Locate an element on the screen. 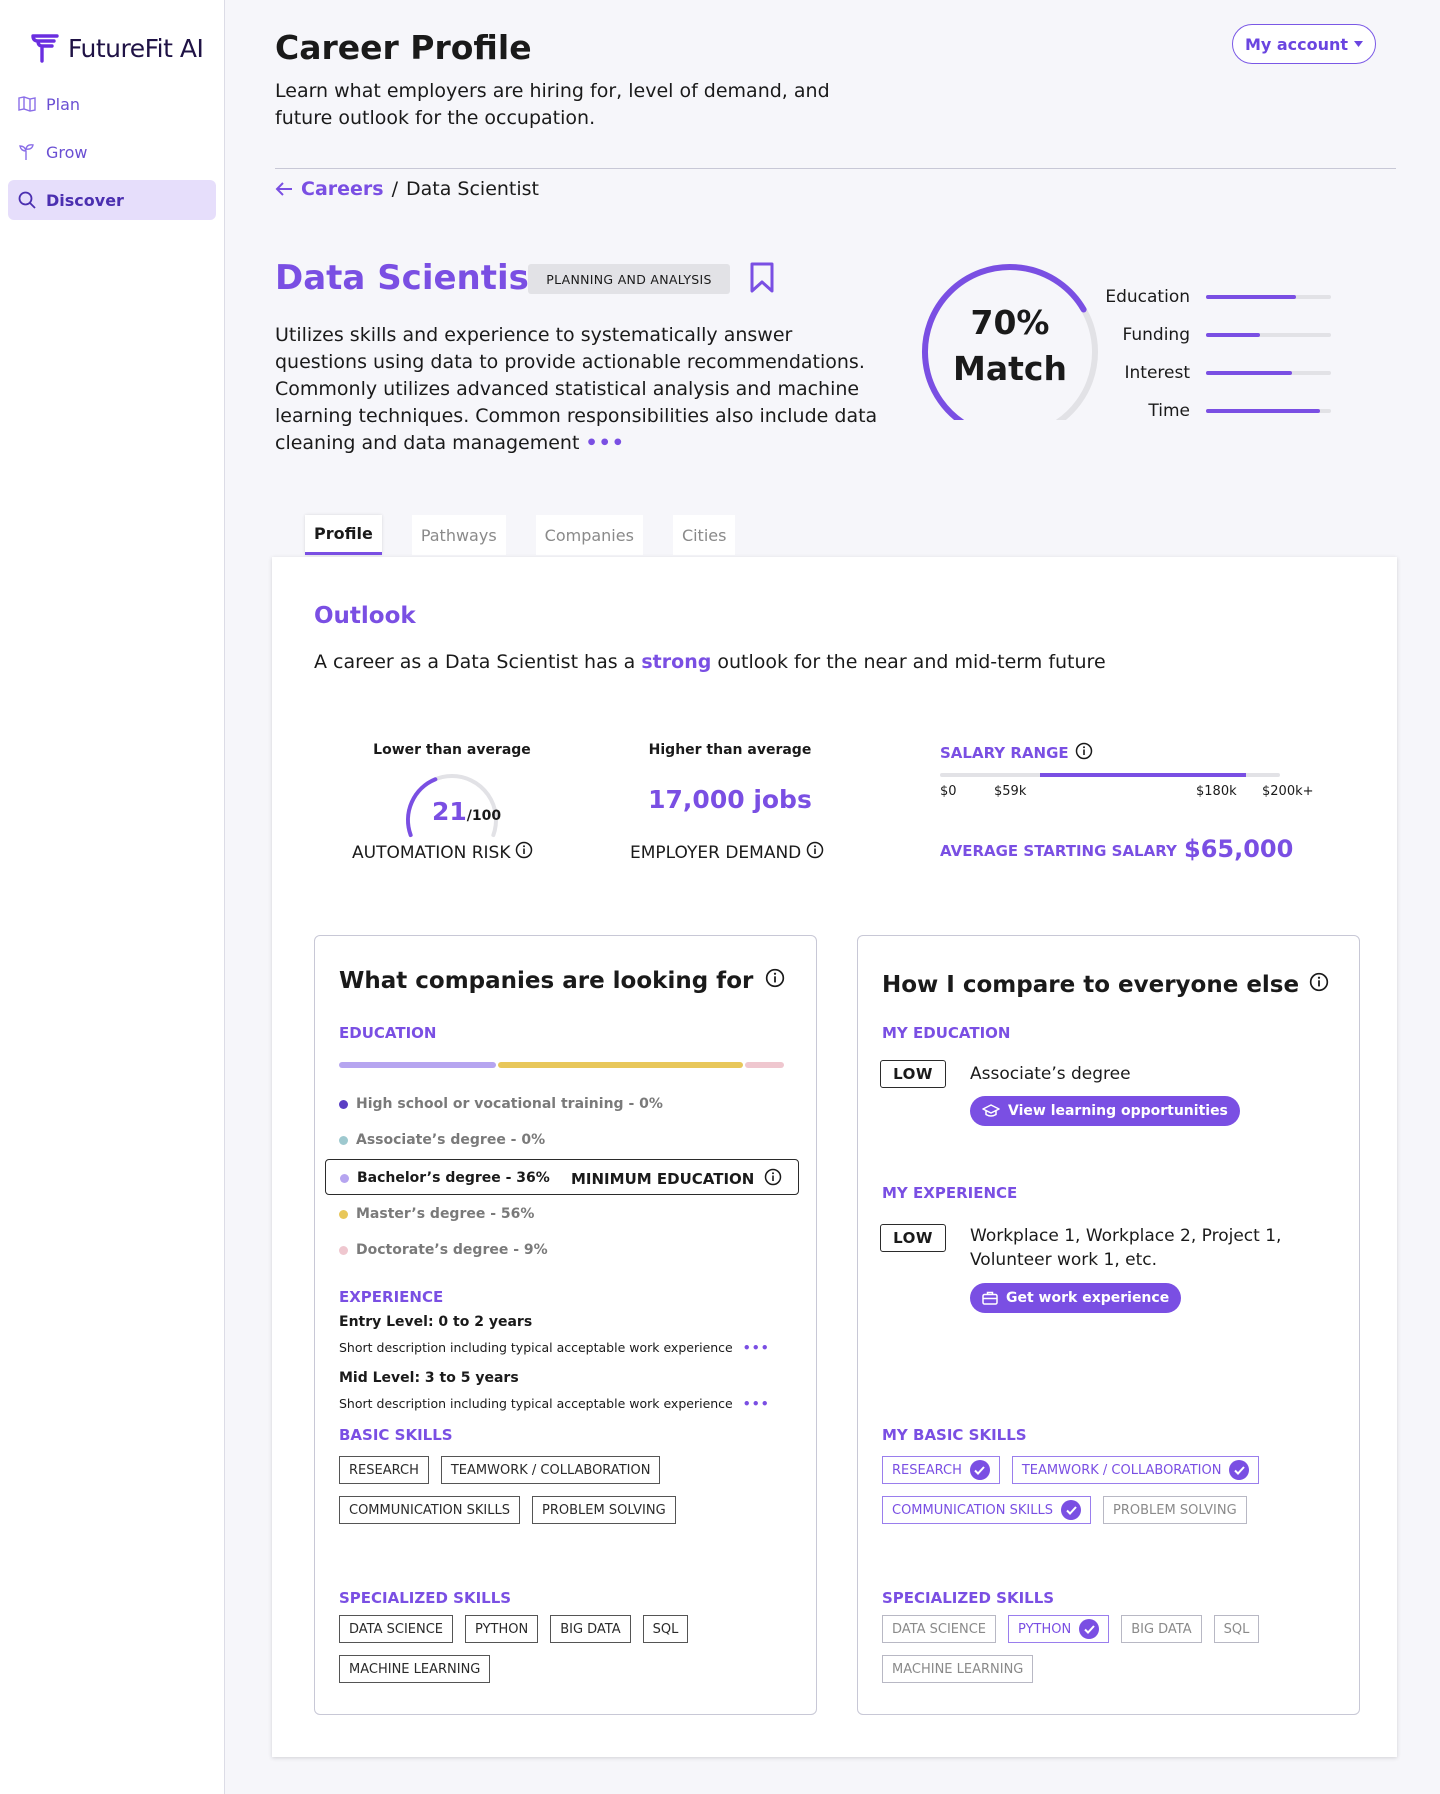 The height and width of the screenshot is (1794, 1440). edu-item-doctorate: Doctorate’s degree - 9% is located at coordinates (443, 1250).